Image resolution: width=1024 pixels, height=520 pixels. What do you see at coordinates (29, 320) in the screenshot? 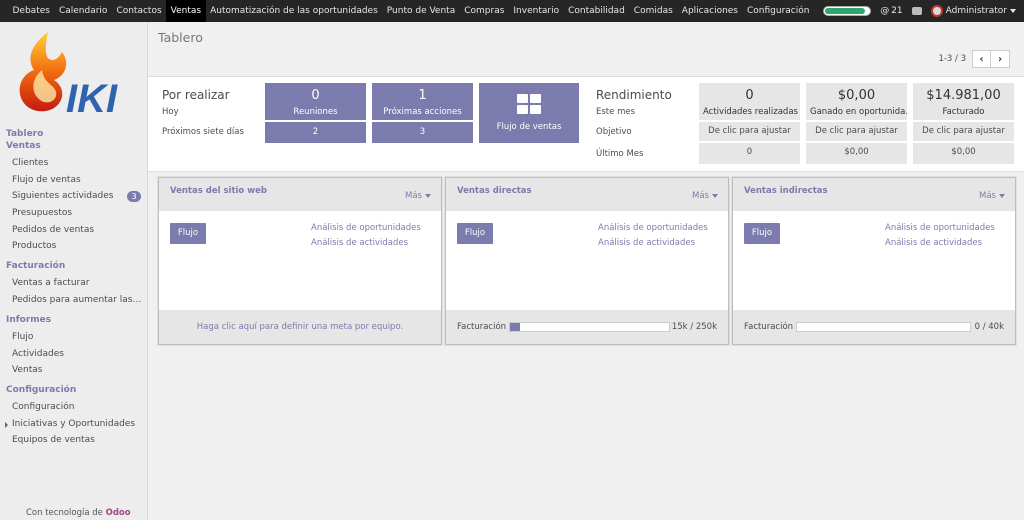
I see `sidebar-head-informes: Informes` at bounding box center [29, 320].